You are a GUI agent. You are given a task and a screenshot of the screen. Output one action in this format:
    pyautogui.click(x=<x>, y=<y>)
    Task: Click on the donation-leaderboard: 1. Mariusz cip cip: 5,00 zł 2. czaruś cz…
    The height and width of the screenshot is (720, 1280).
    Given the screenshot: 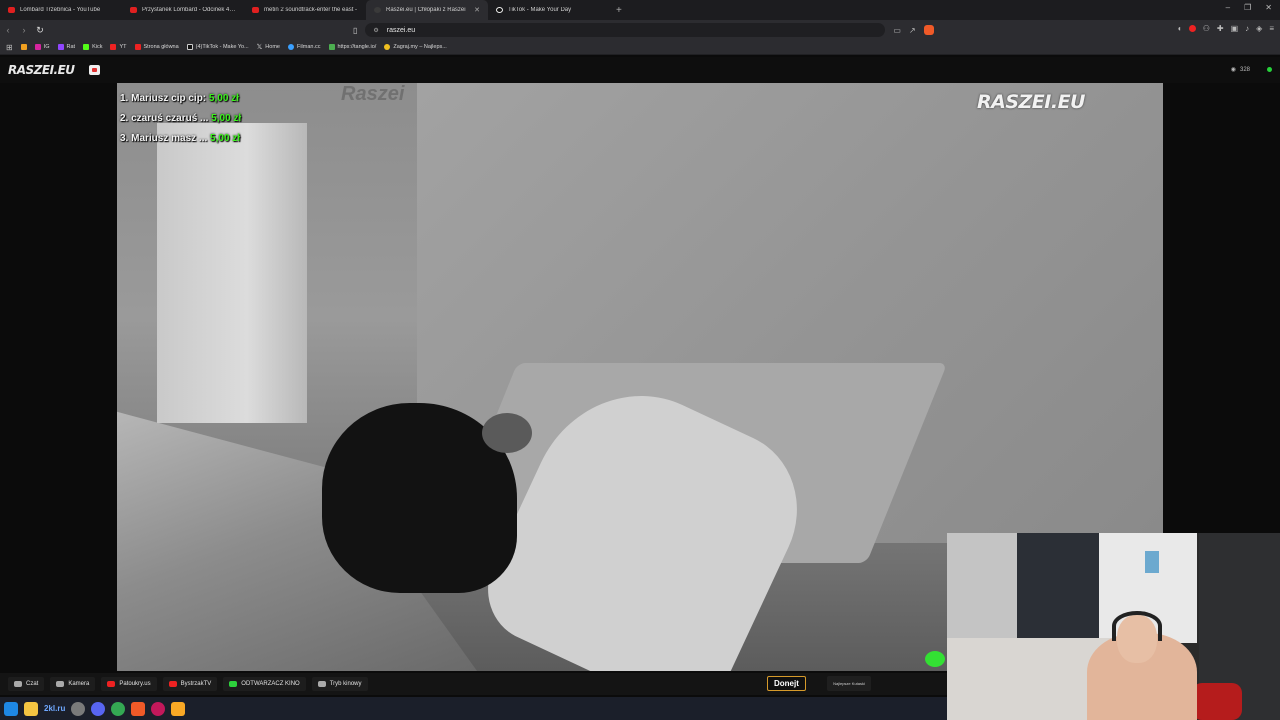 What is the action you would take?
    pyautogui.click(x=180, y=119)
    